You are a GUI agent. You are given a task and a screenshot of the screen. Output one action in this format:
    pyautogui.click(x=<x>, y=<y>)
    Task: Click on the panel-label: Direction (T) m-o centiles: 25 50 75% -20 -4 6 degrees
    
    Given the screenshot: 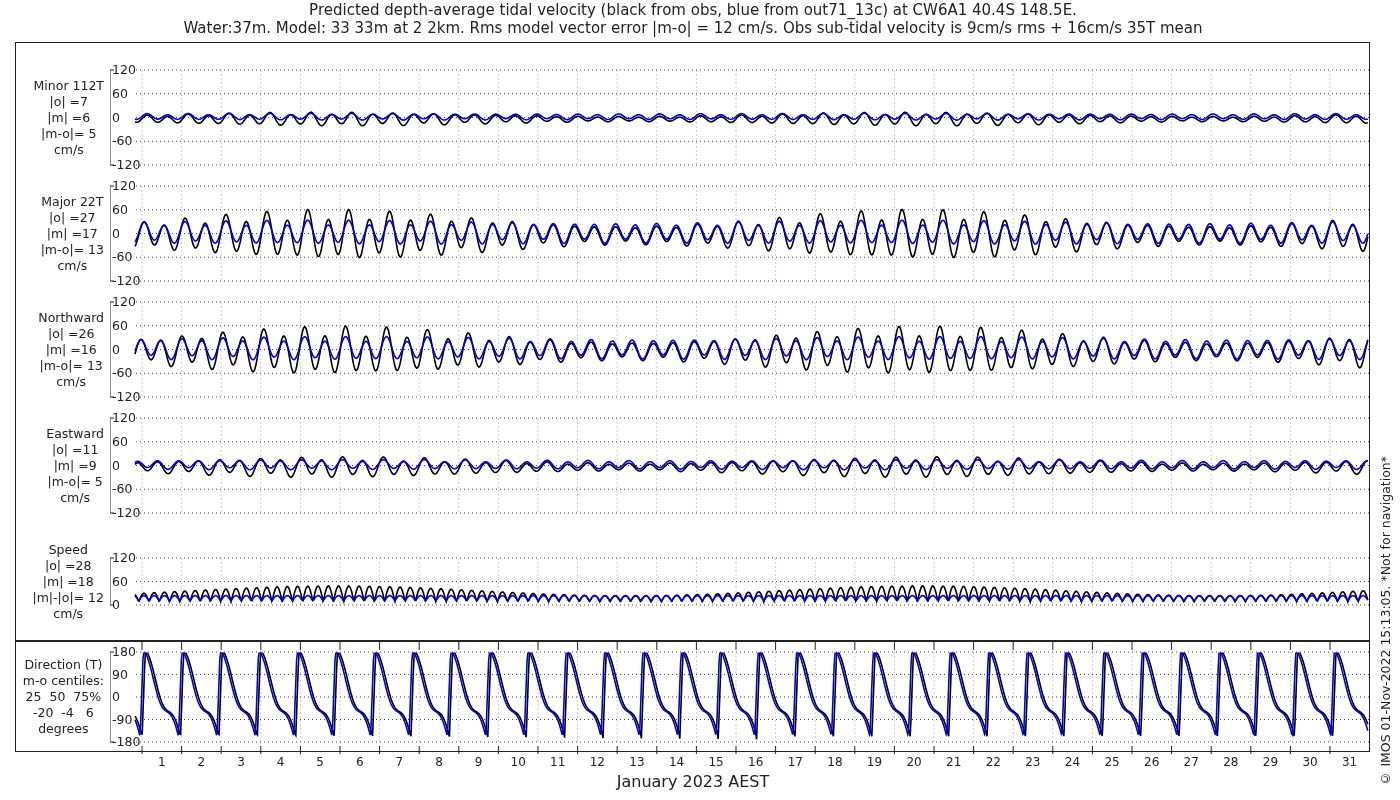 What is the action you would take?
    pyautogui.click(x=63, y=697)
    